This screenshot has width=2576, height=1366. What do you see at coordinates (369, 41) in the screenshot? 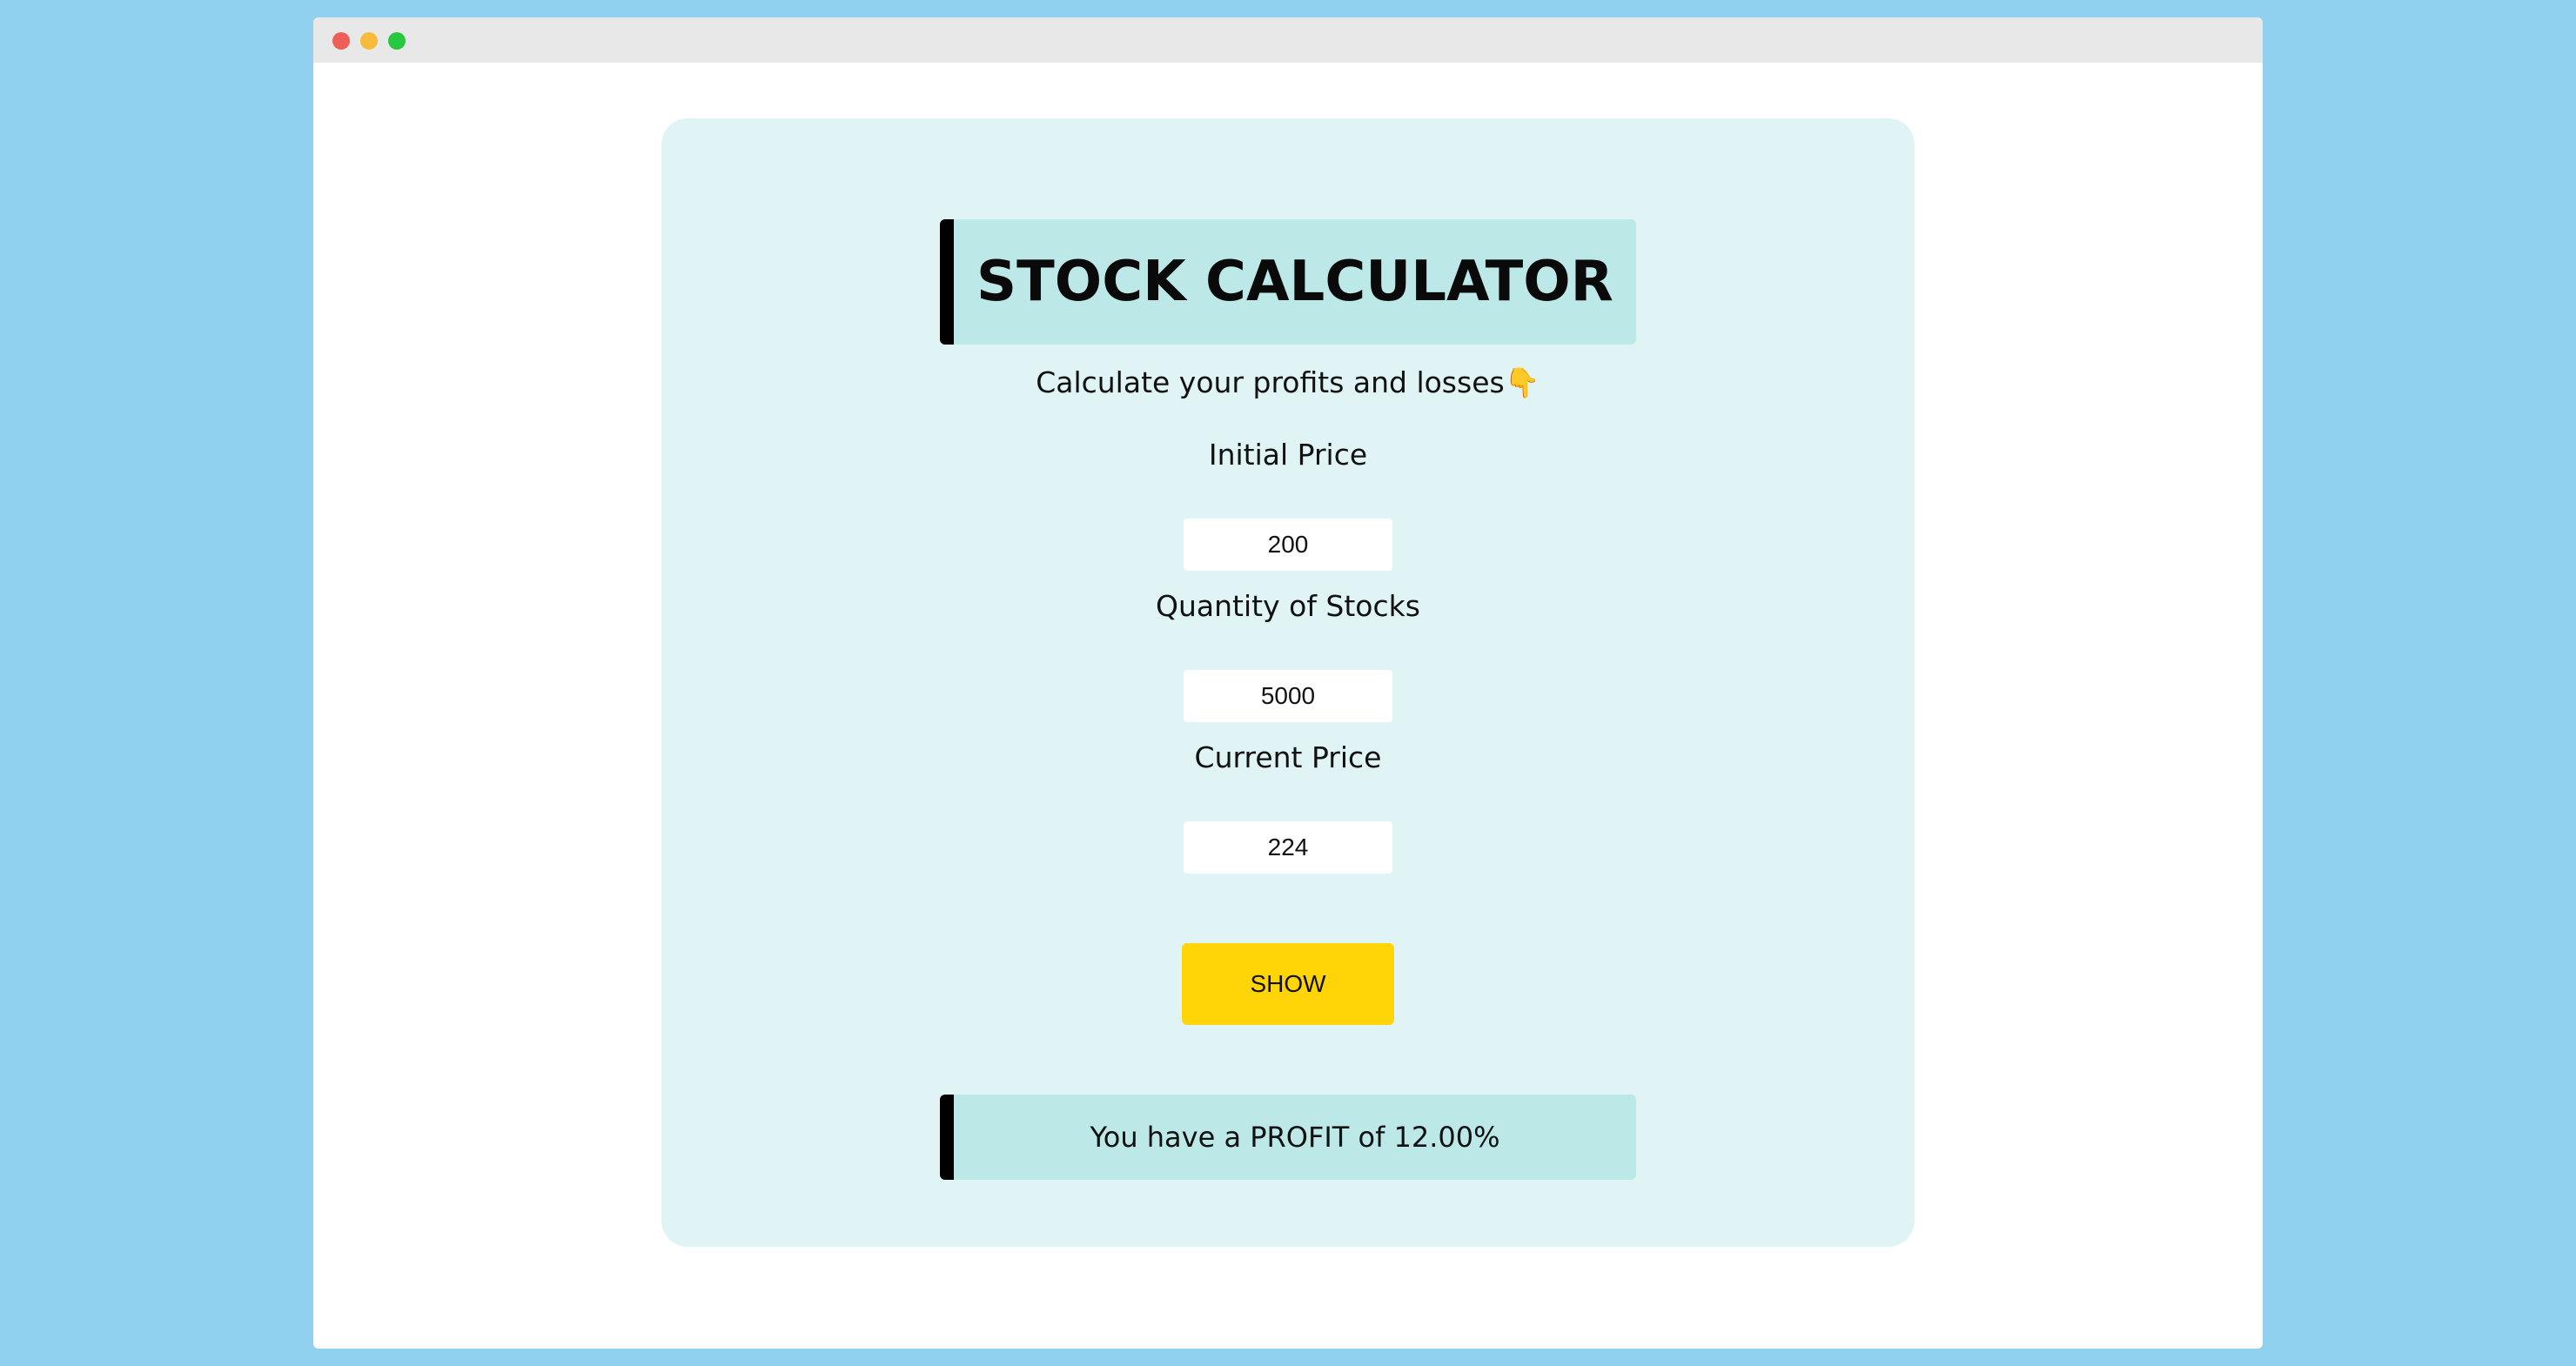
I see `minimize-window-button` at bounding box center [369, 41].